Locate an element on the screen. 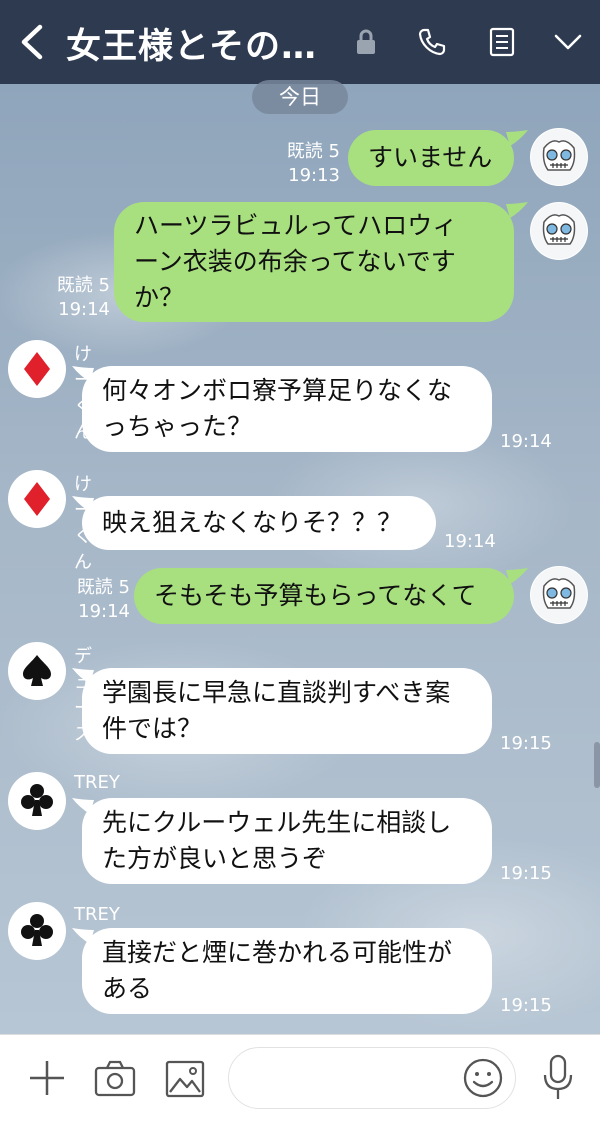 The image size is (600, 1121). camera-icon is located at coordinates (115, 1079).